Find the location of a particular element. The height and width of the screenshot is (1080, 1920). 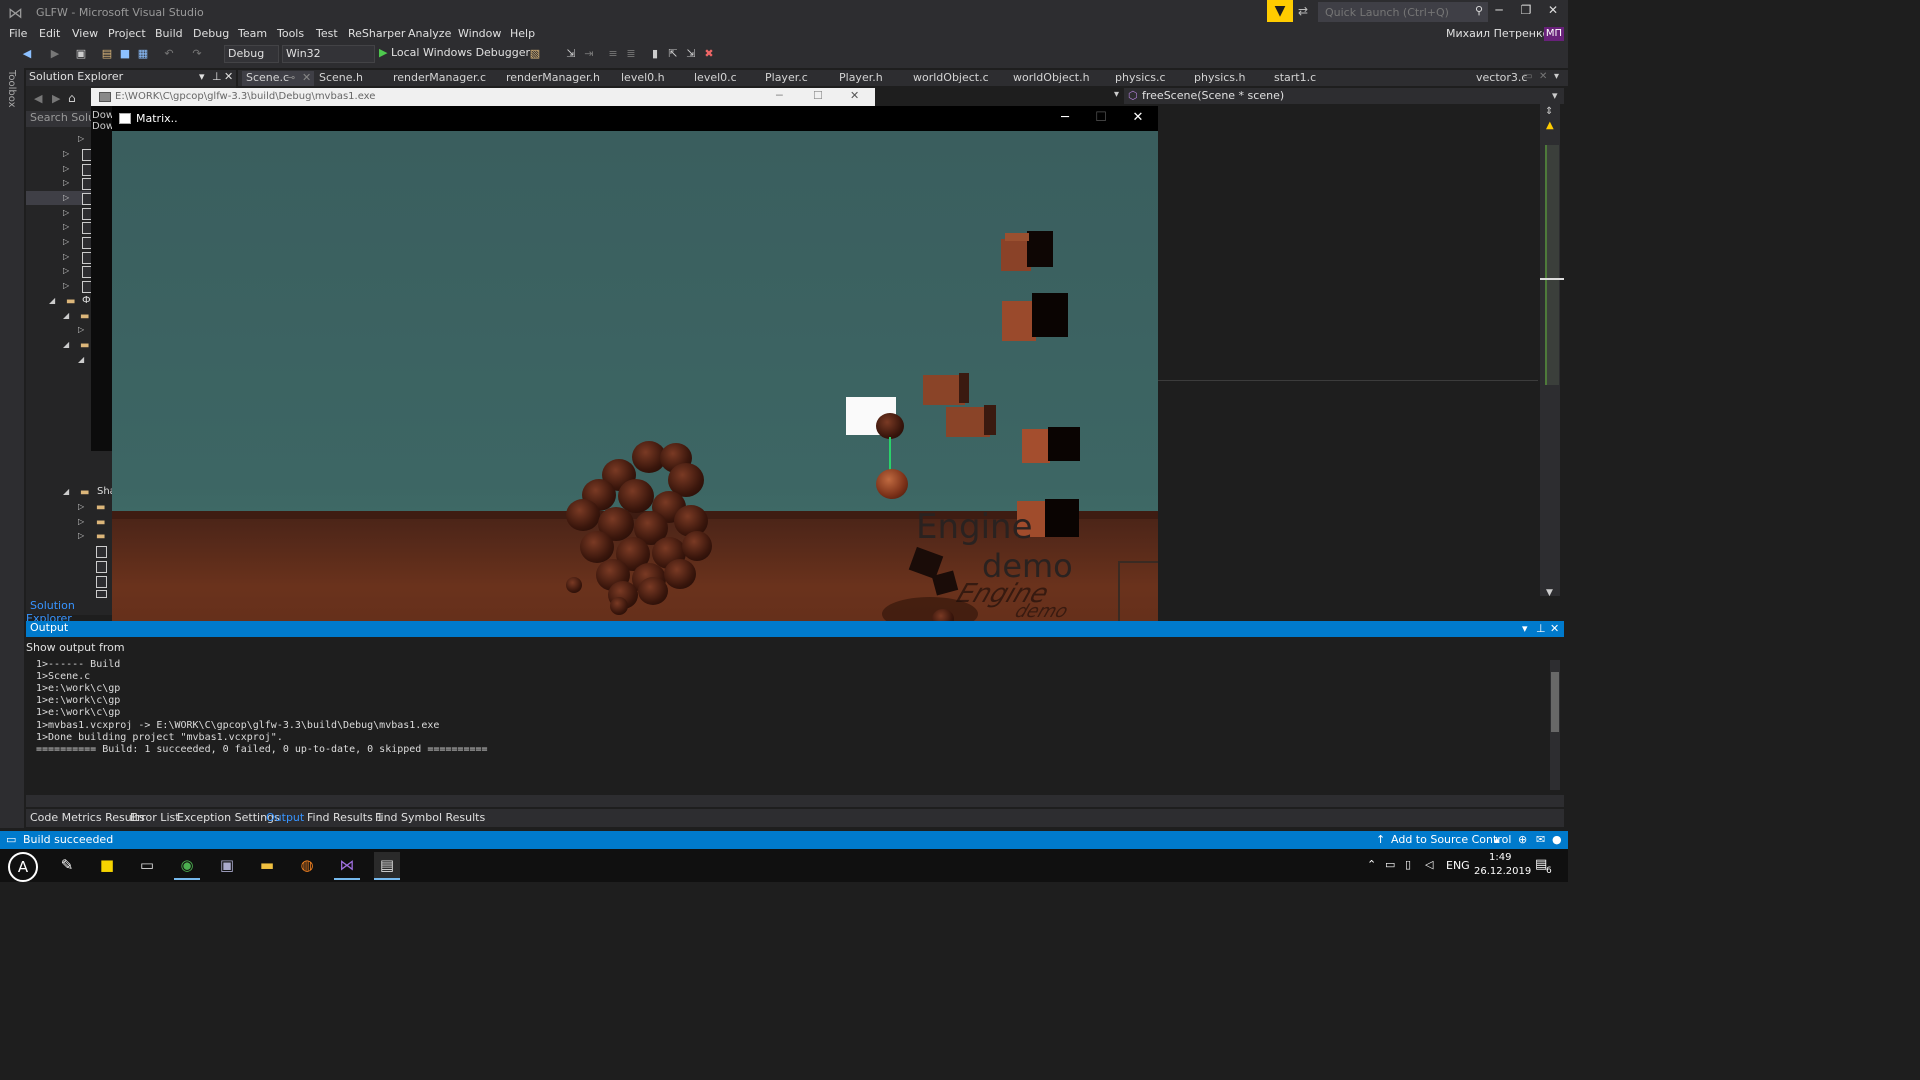

menu-debug: Debug is located at coordinates (211, 33).